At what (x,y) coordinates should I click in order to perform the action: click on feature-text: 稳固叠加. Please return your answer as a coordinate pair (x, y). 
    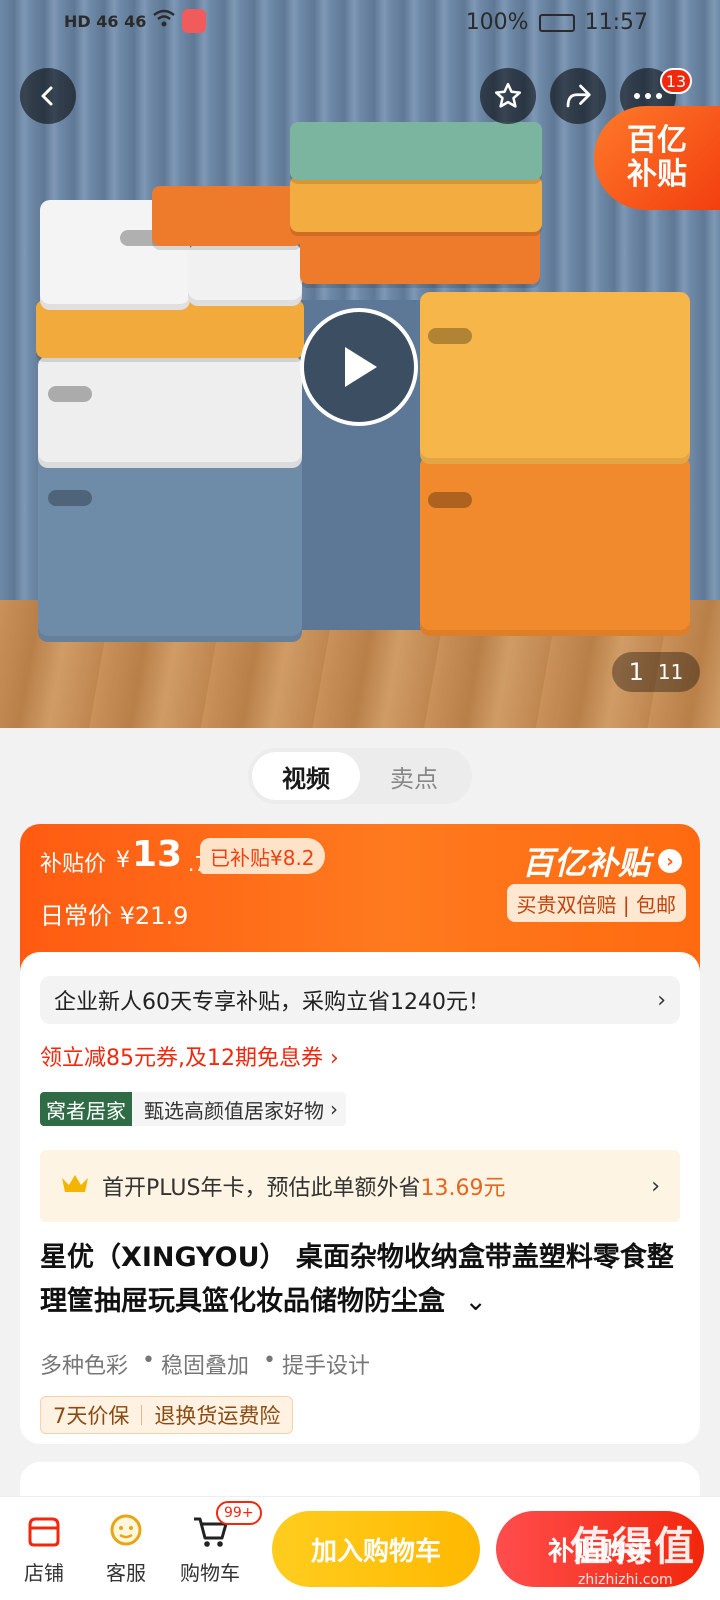
    Looking at the image, I should click on (205, 1366).